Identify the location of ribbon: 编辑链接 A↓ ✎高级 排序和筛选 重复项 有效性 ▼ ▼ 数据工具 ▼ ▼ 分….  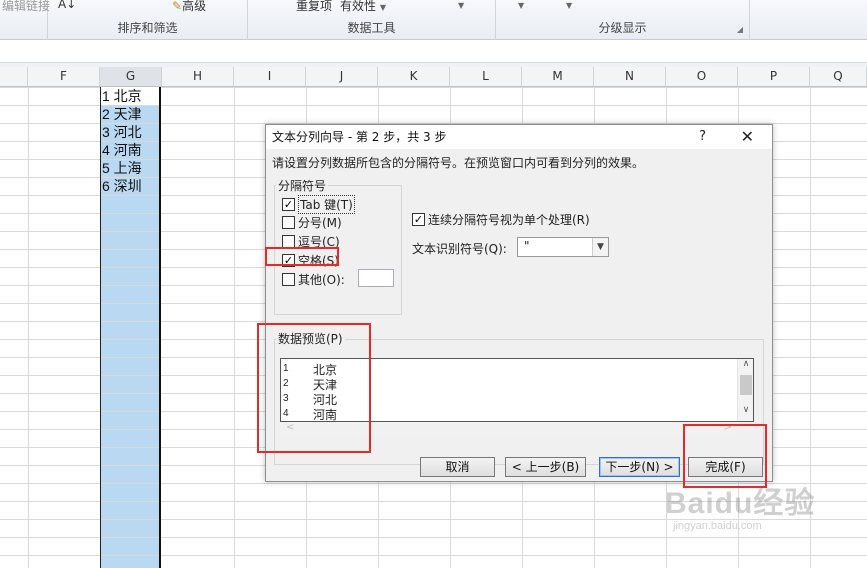
(433, 20).